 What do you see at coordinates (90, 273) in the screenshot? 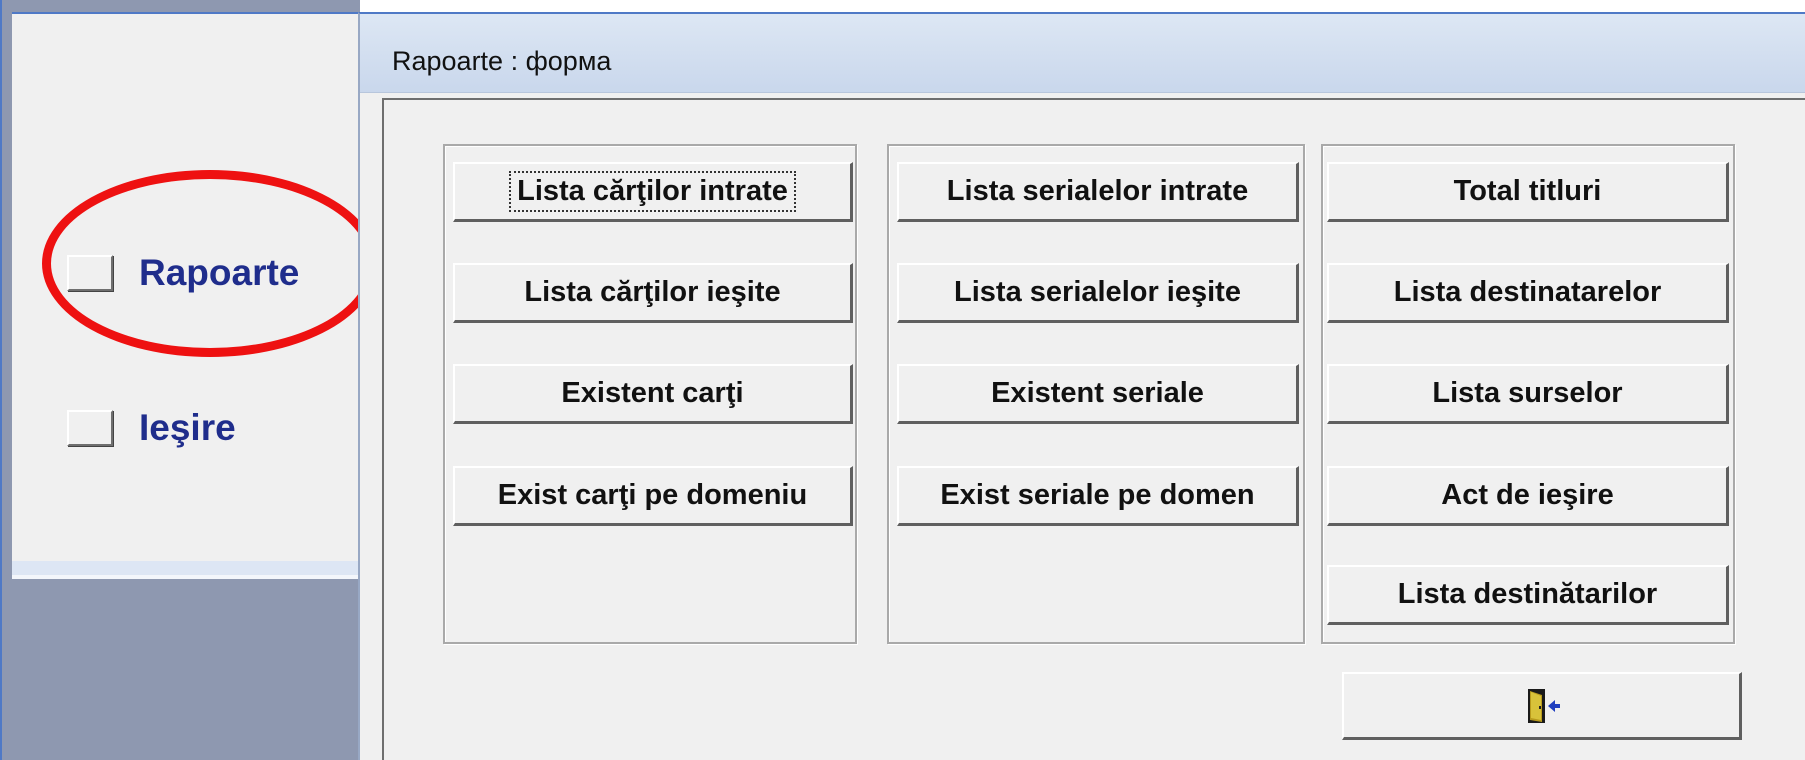
I see `rapoarte-button` at bounding box center [90, 273].